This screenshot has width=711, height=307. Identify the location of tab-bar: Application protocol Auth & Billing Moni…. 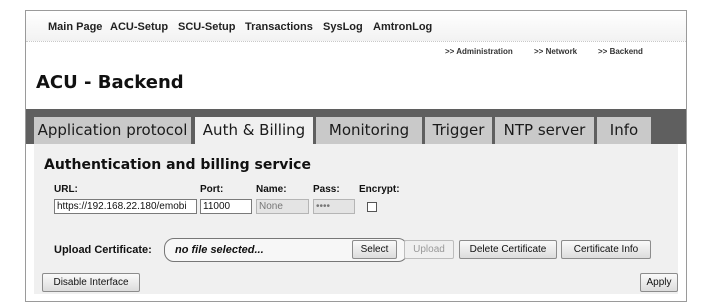
(356, 126).